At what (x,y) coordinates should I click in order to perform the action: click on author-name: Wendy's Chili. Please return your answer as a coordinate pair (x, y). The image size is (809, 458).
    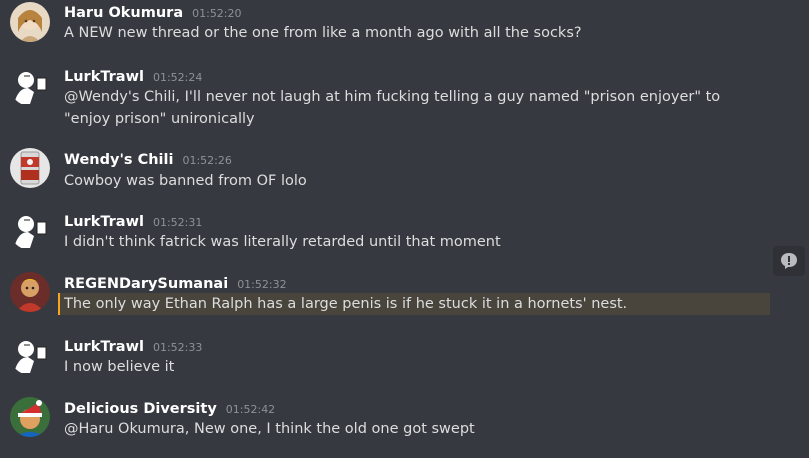
    Looking at the image, I should click on (118, 160).